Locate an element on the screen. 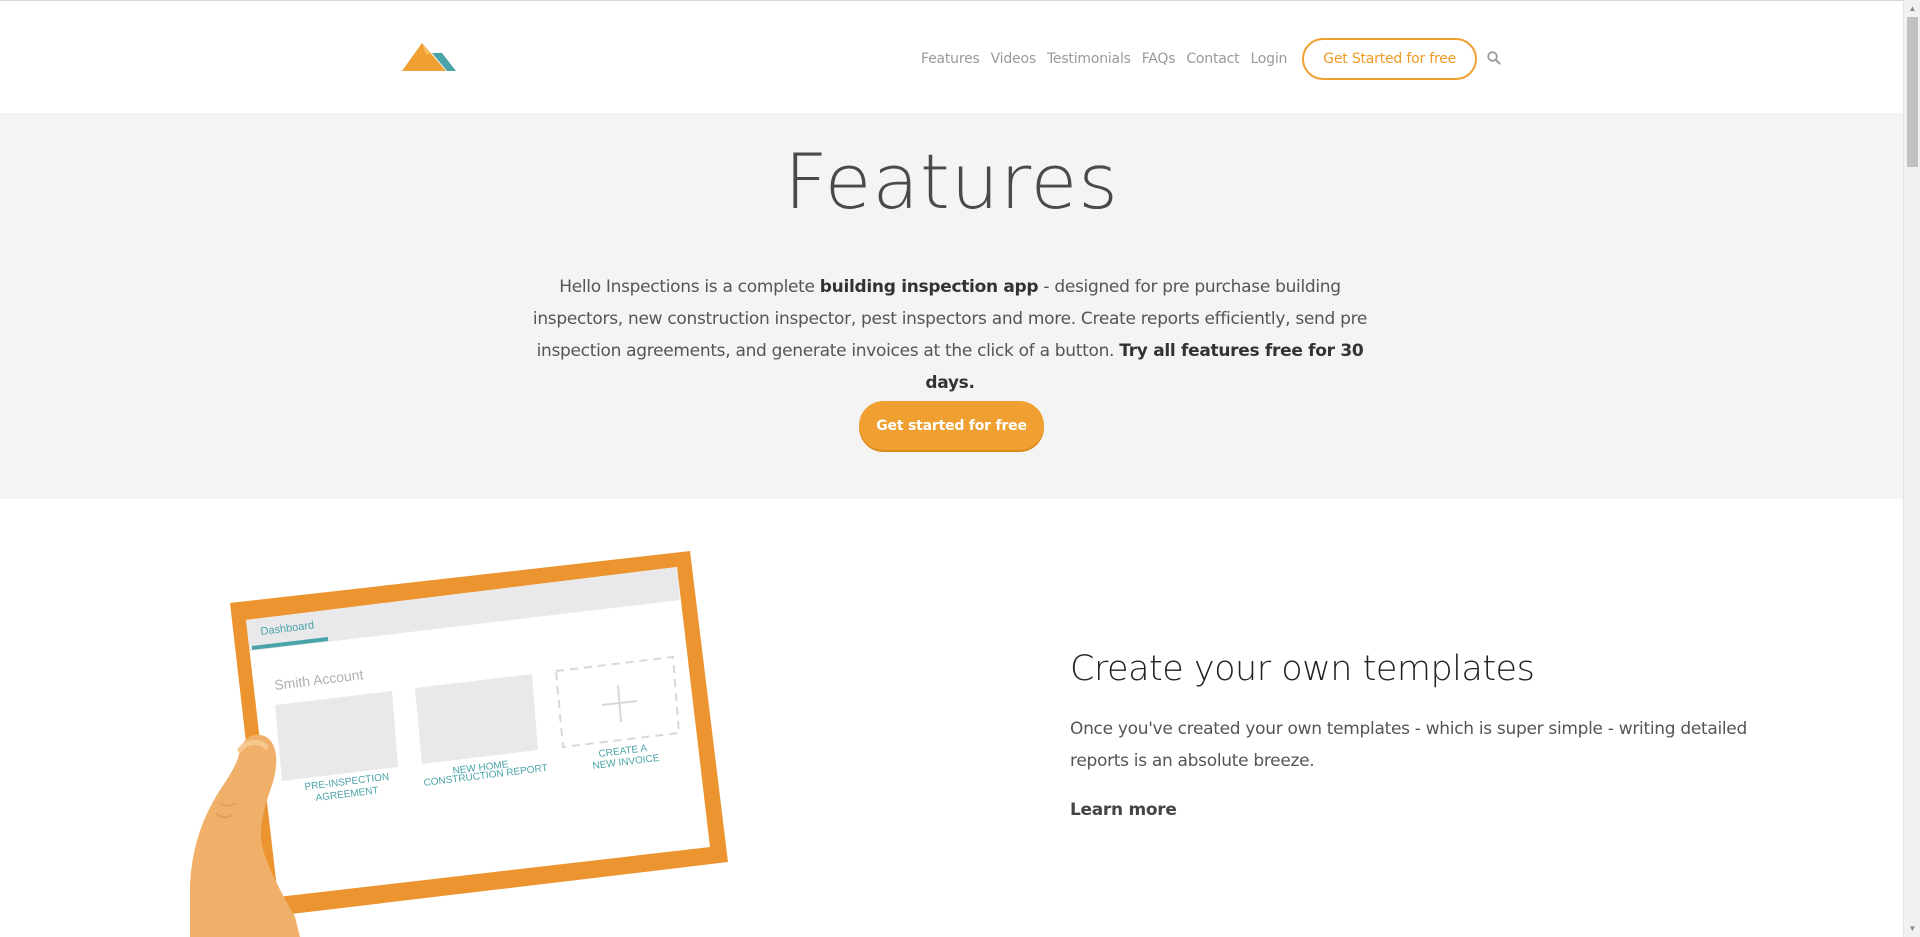 The image size is (1920, 937). get-started-hero-button: Get started for free is located at coordinates (951, 425).